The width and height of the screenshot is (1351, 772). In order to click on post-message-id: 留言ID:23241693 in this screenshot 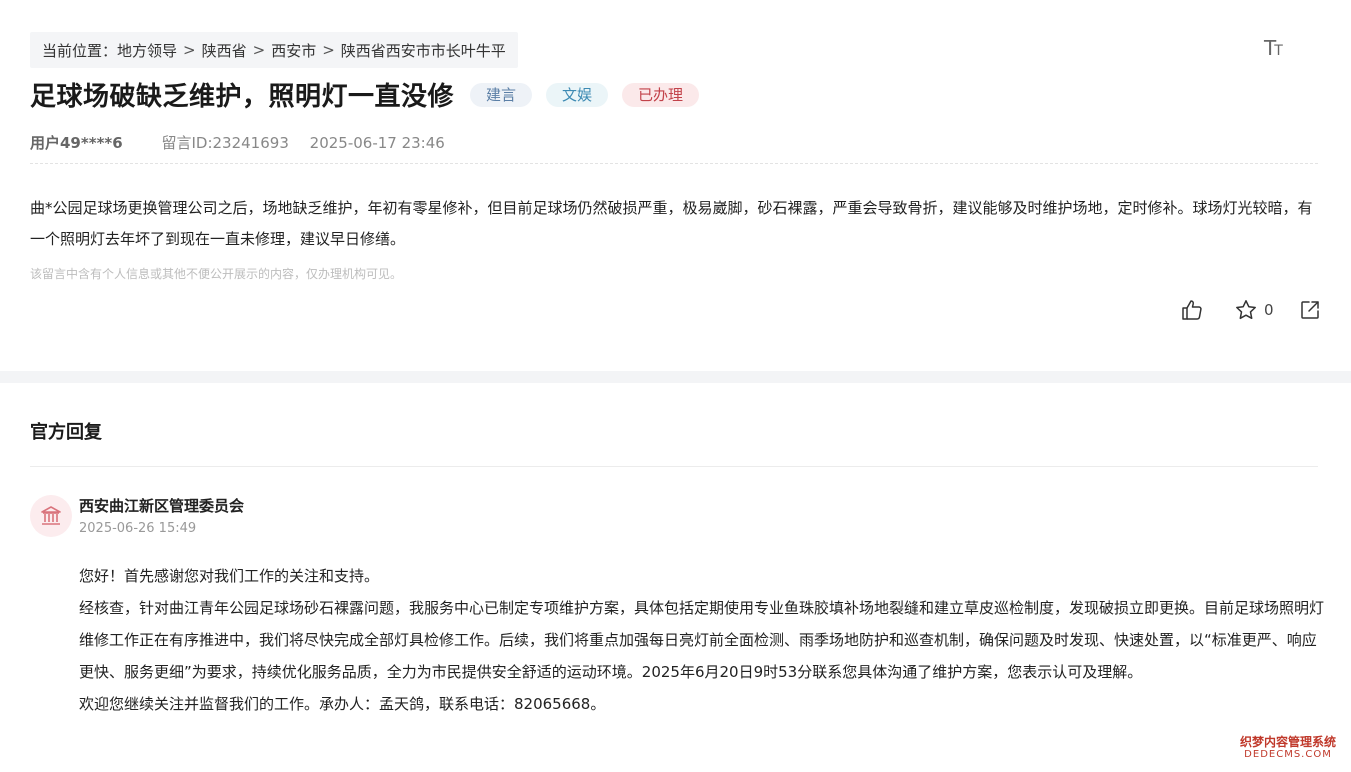, I will do `click(225, 143)`.